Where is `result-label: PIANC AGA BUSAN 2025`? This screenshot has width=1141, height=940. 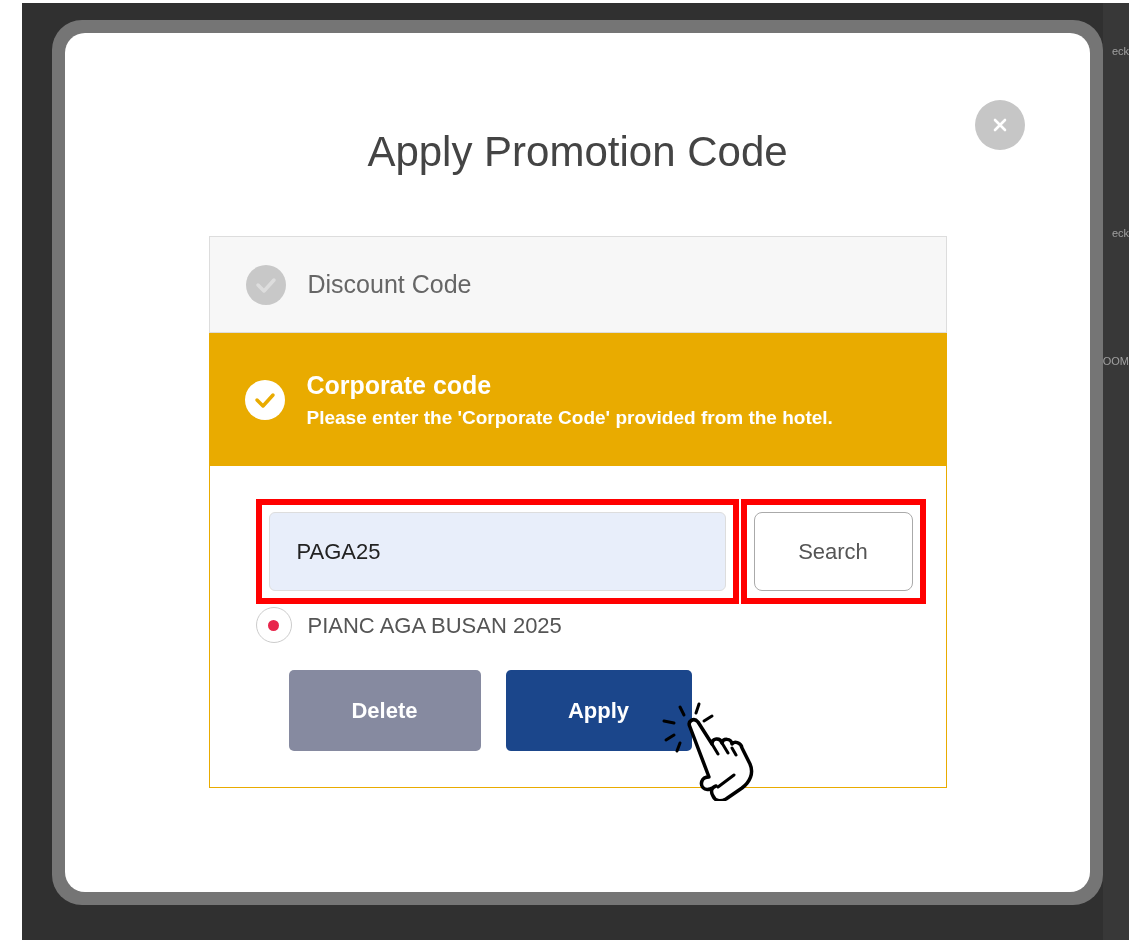 result-label: PIANC AGA BUSAN 2025 is located at coordinates (434, 625).